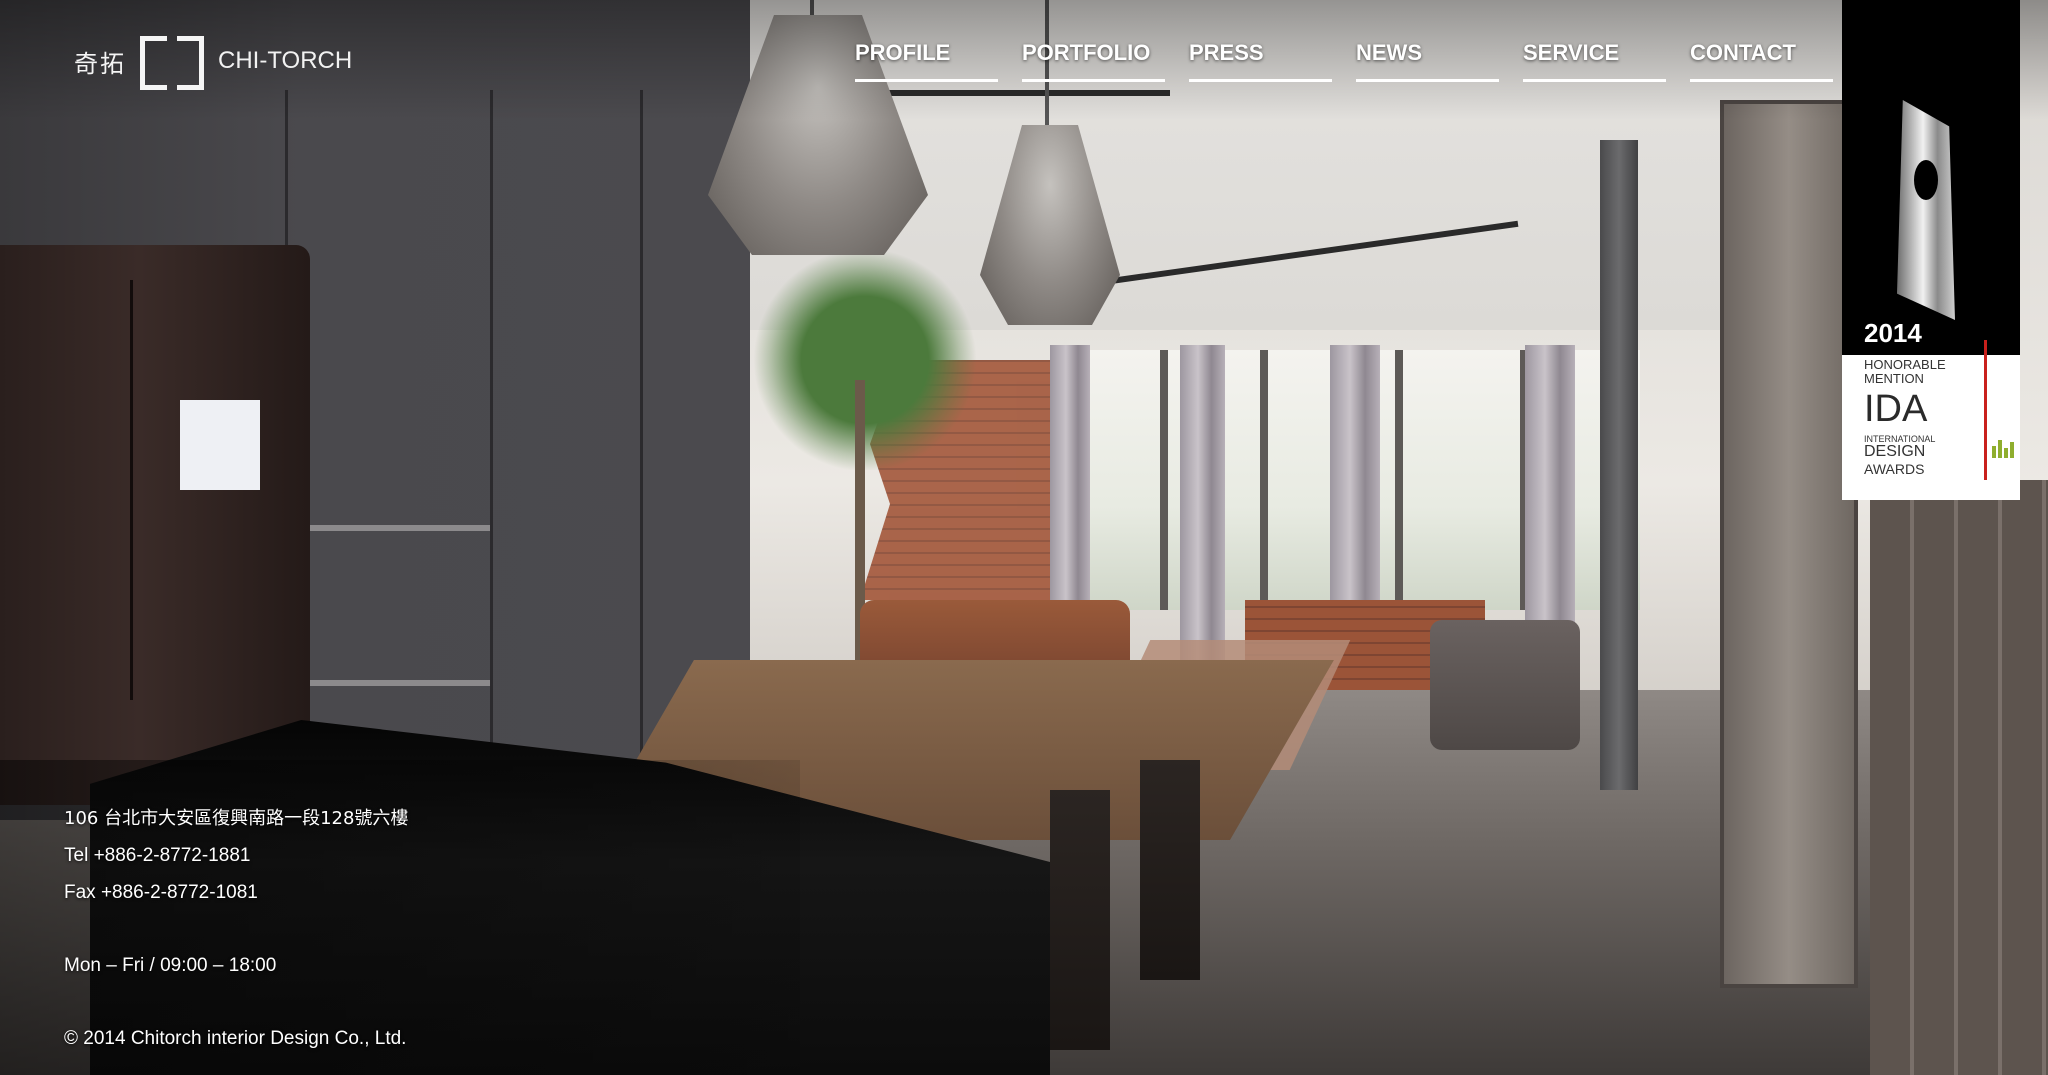 Image resolution: width=2048 pixels, height=1075 pixels. Describe the element at coordinates (220, 445) in the screenshot. I see `fridge-note` at that location.